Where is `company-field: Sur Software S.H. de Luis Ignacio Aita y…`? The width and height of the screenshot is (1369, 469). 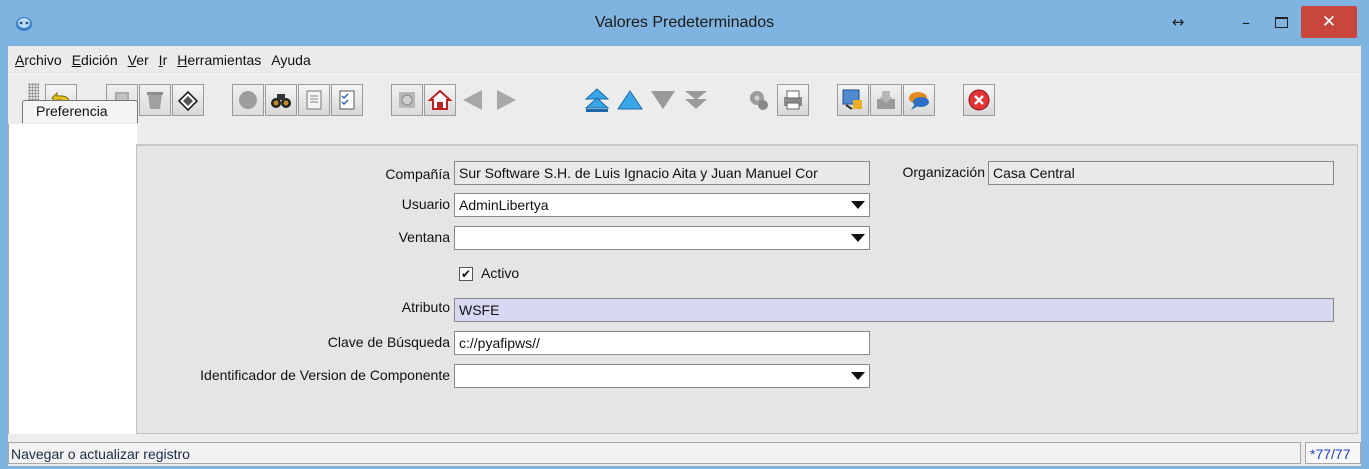 company-field: Sur Software S.H. de Luis Ignacio Aita y… is located at coordinates (662, 173).